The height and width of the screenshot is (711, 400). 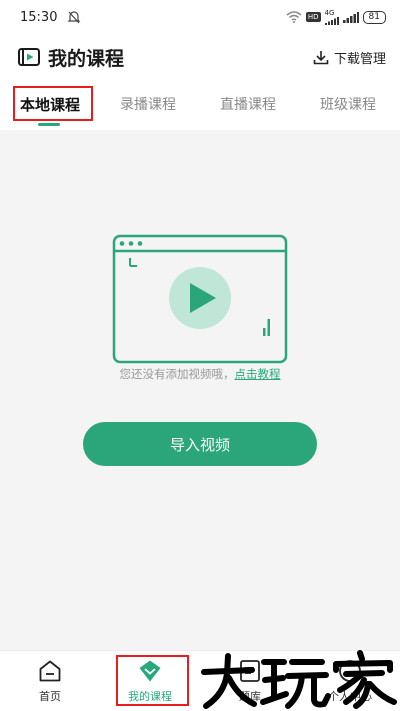 I want to click on download-manager-button: 下载管理, so click(x=349, y=57).